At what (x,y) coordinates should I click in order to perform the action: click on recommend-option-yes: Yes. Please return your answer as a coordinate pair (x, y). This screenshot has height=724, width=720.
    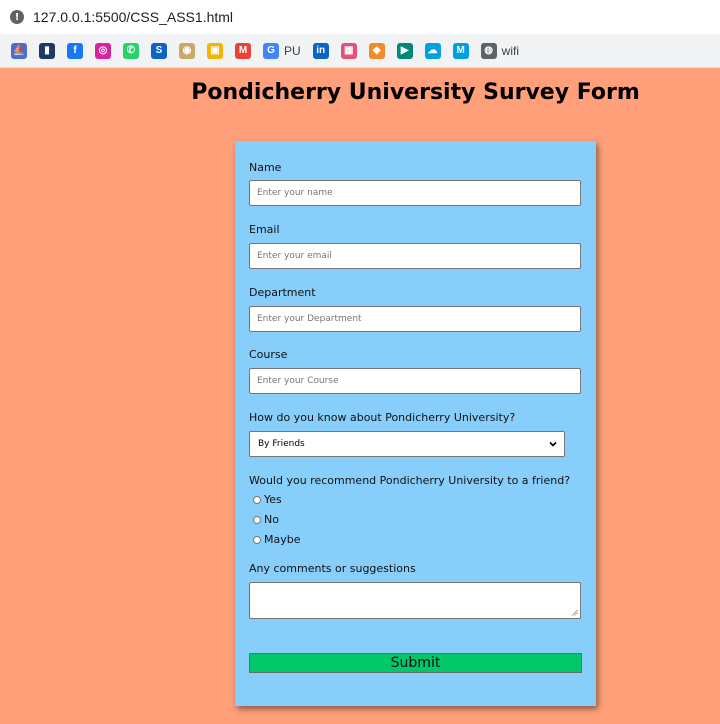
    Looking at the image, I should click on (267, 499).